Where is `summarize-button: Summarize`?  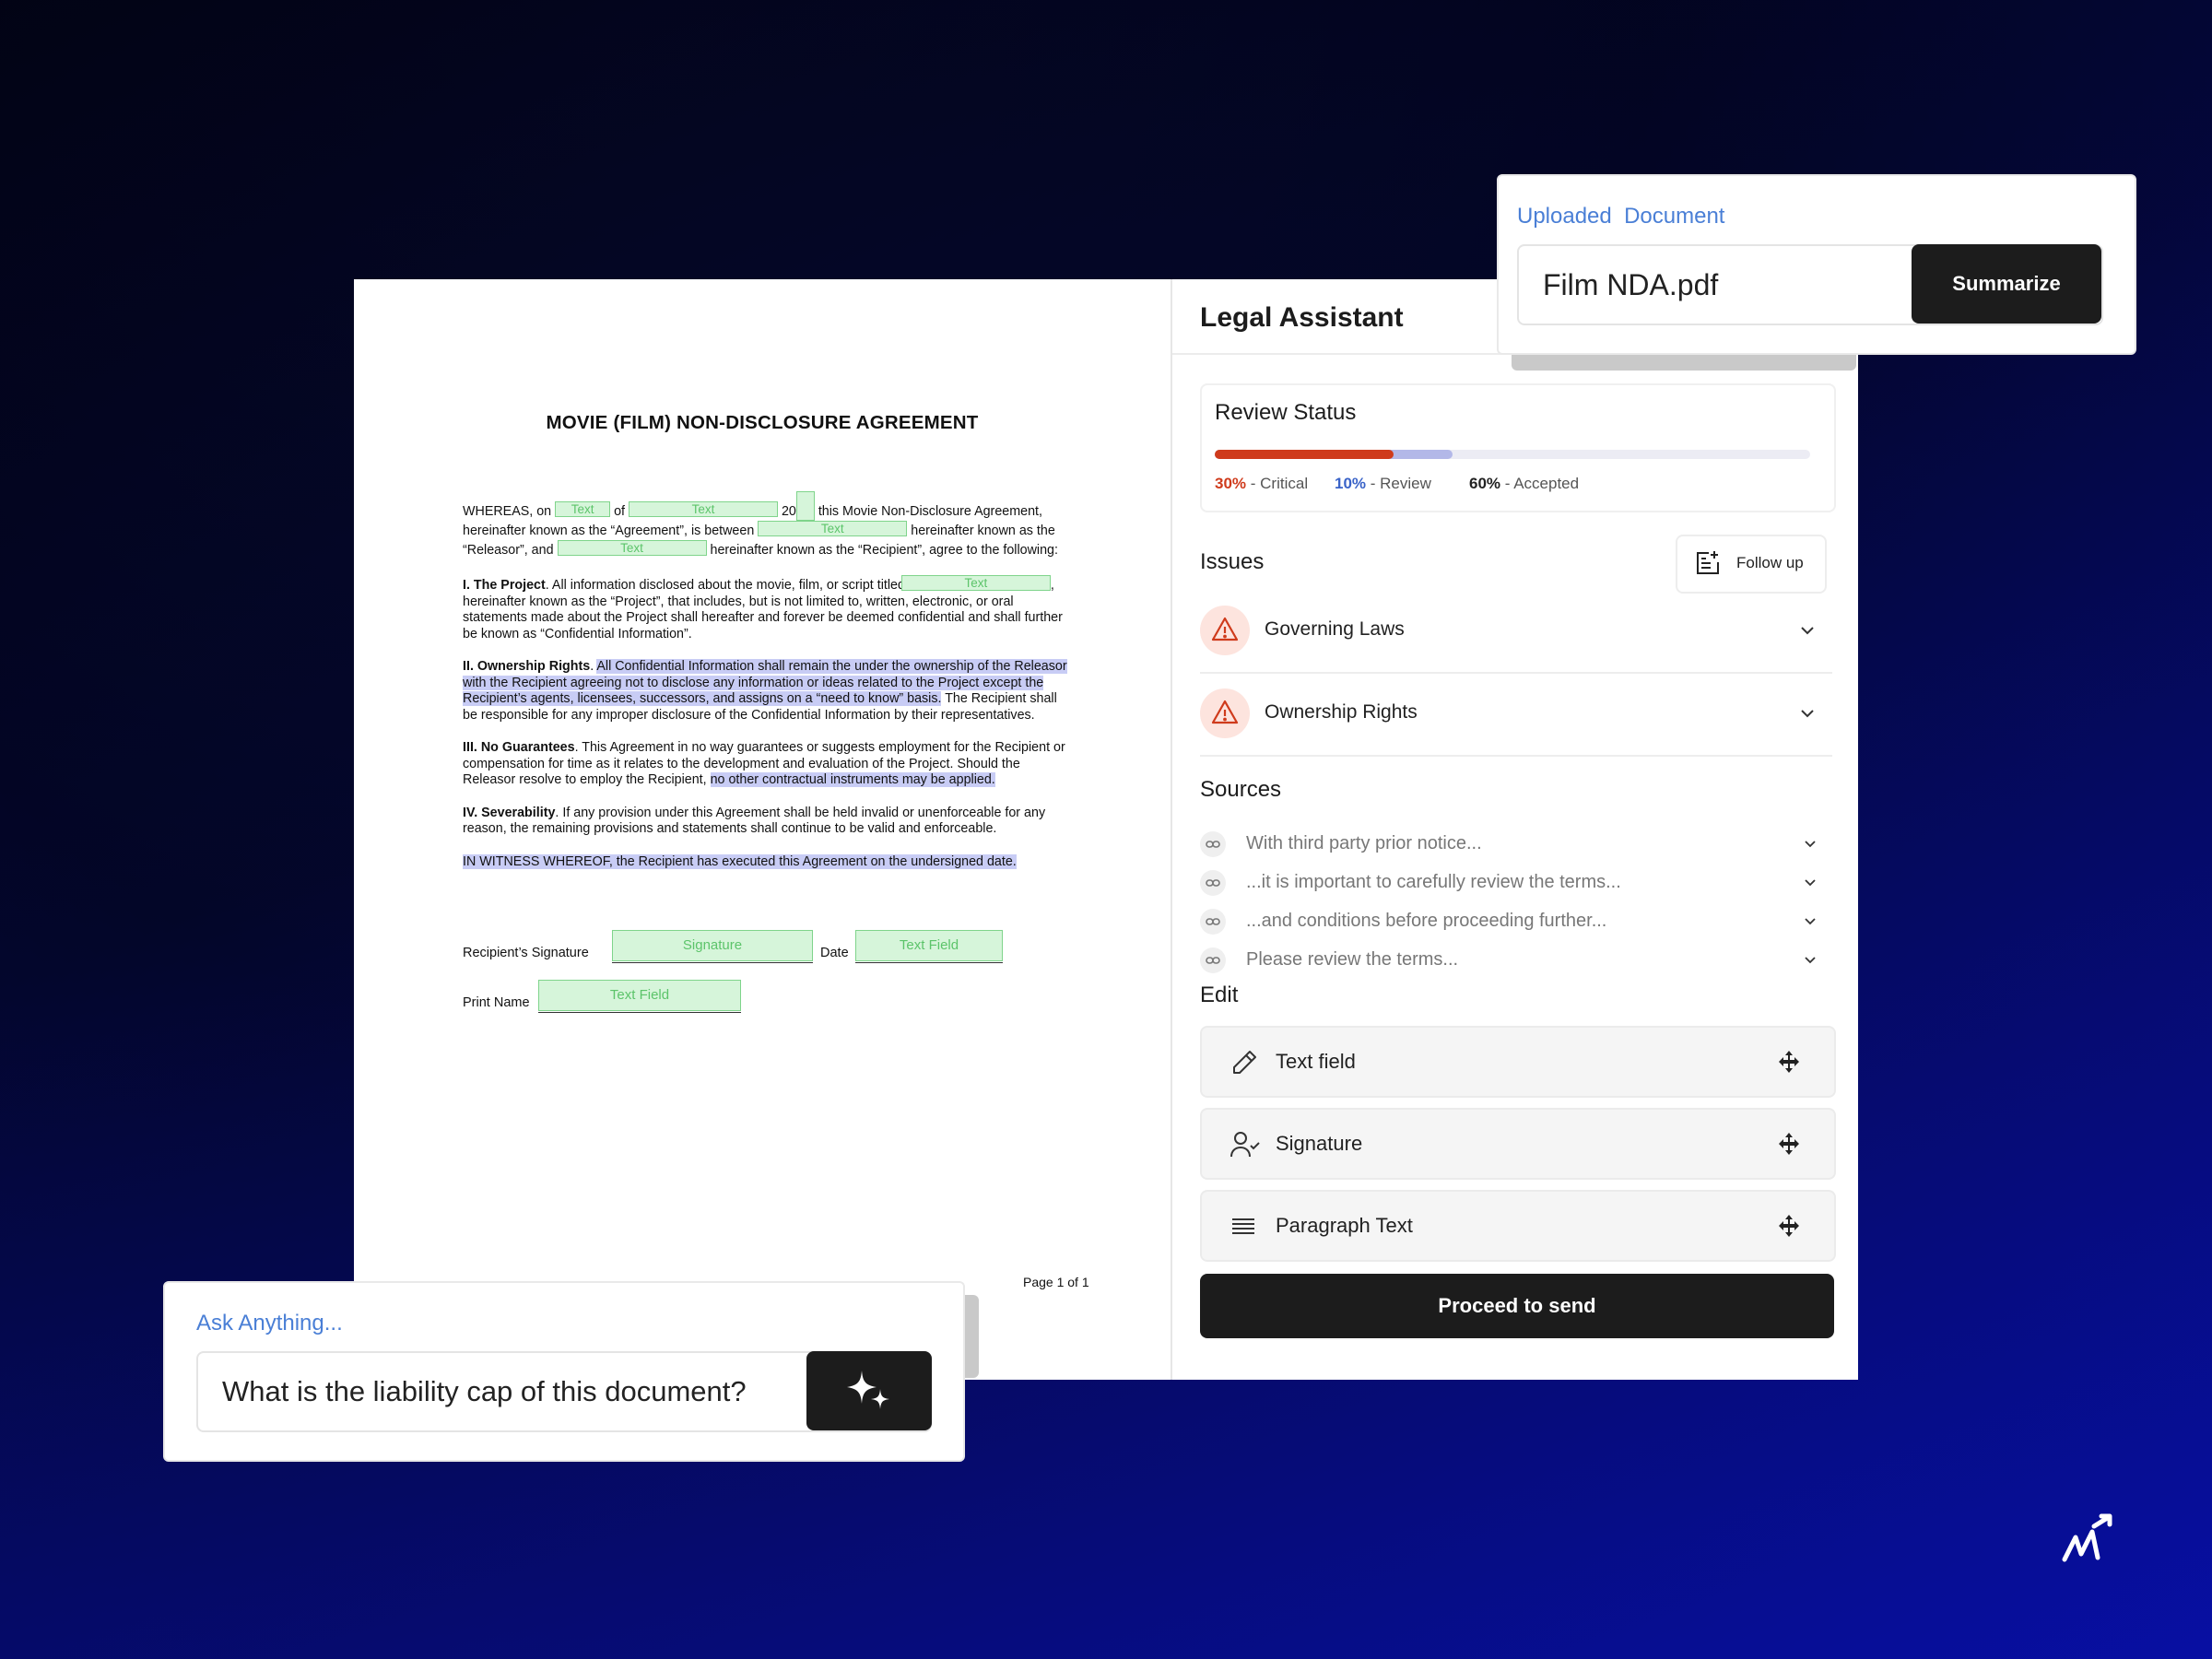 summarize-button: Summarize is located at coordinates (2006, 284).